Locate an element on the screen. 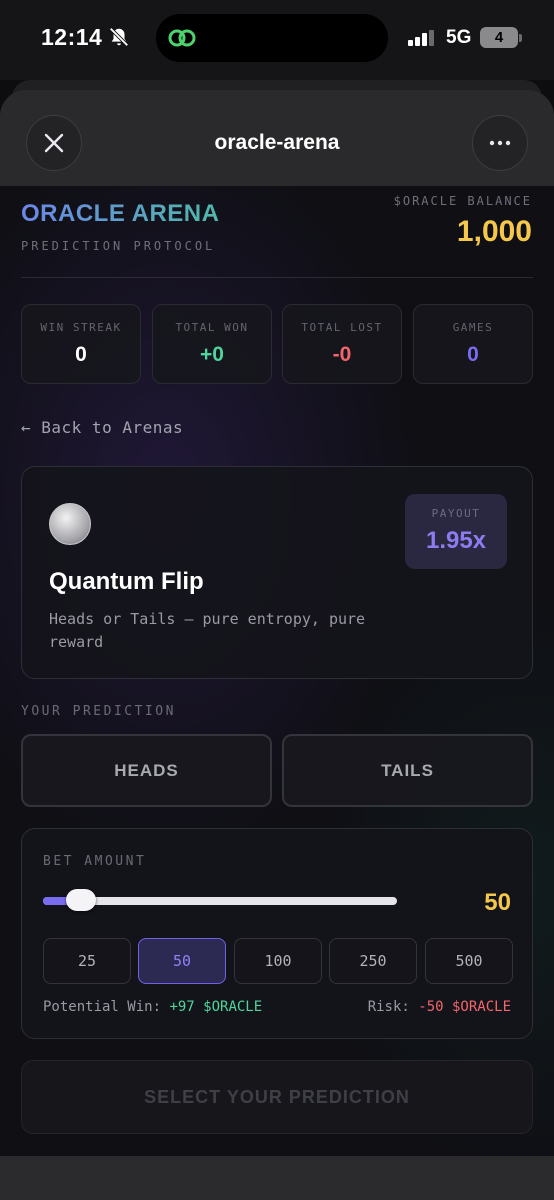 The width and height of the screenshot is (554, 1200). stat-total-won: TOTAL WON +0 is located at coordinates (212, 344).